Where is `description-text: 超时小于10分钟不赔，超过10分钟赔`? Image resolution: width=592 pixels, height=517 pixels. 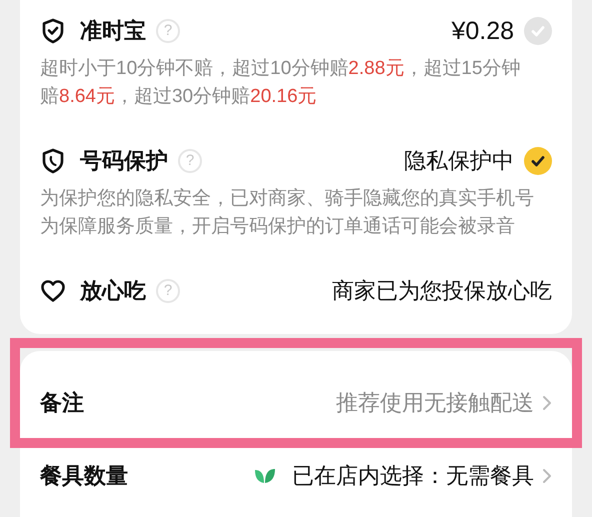
description-text: 超时小于10分钟不赔，超过10分钟赔 is located at coordinates (194, 68).